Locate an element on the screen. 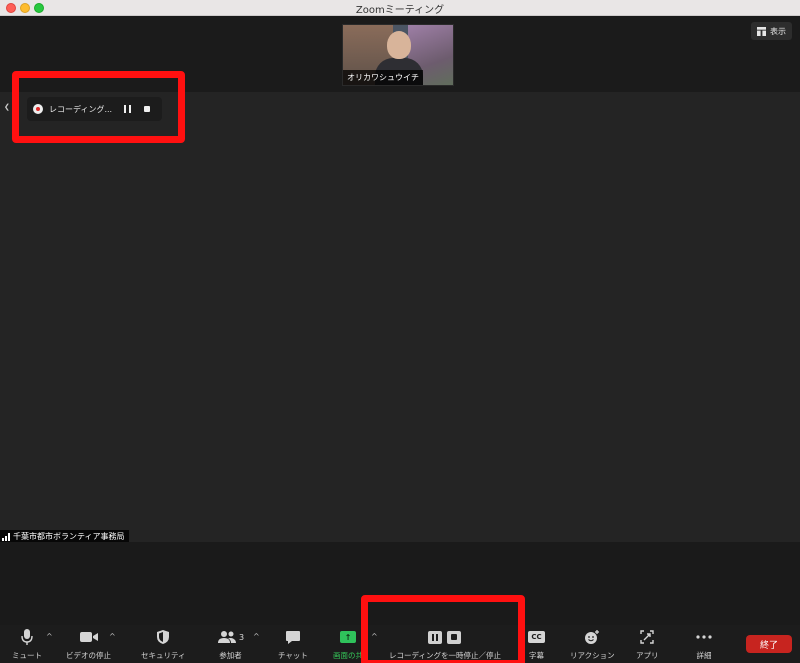  view-button: 表示 is located at coordinates (771, 31).